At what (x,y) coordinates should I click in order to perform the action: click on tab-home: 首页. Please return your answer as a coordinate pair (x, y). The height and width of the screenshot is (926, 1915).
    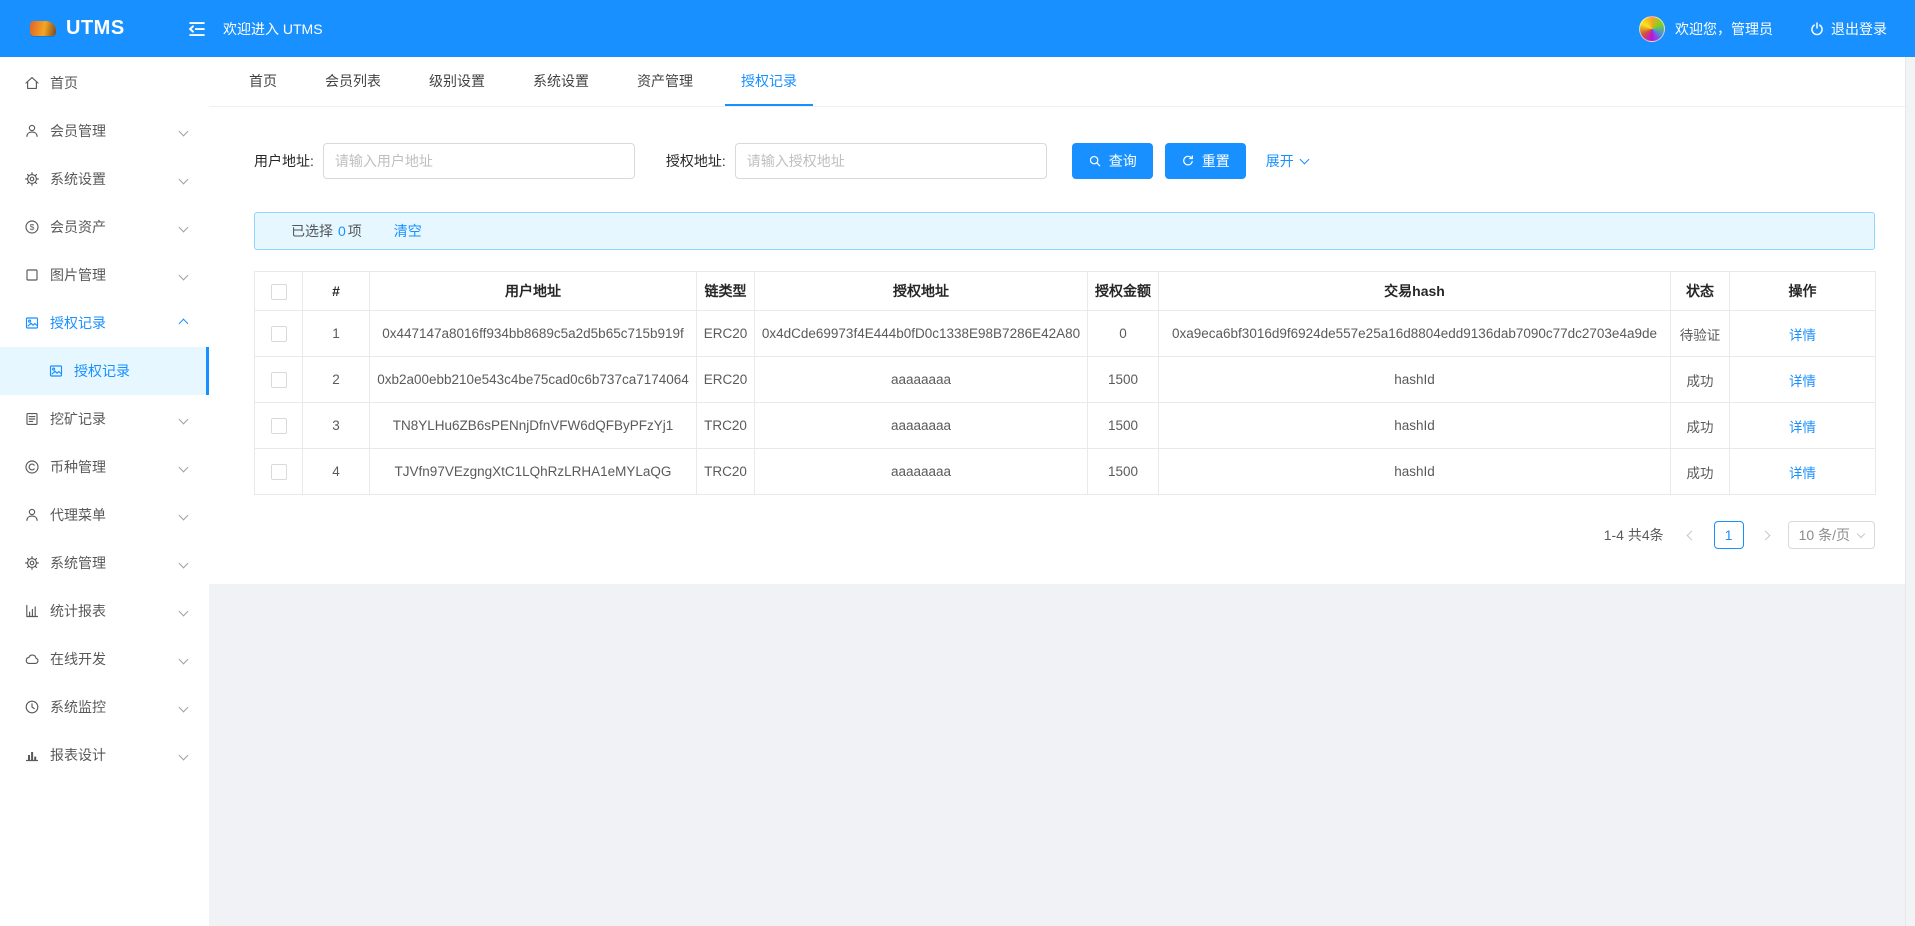
    Looking at the image, I should click on (263, 81).